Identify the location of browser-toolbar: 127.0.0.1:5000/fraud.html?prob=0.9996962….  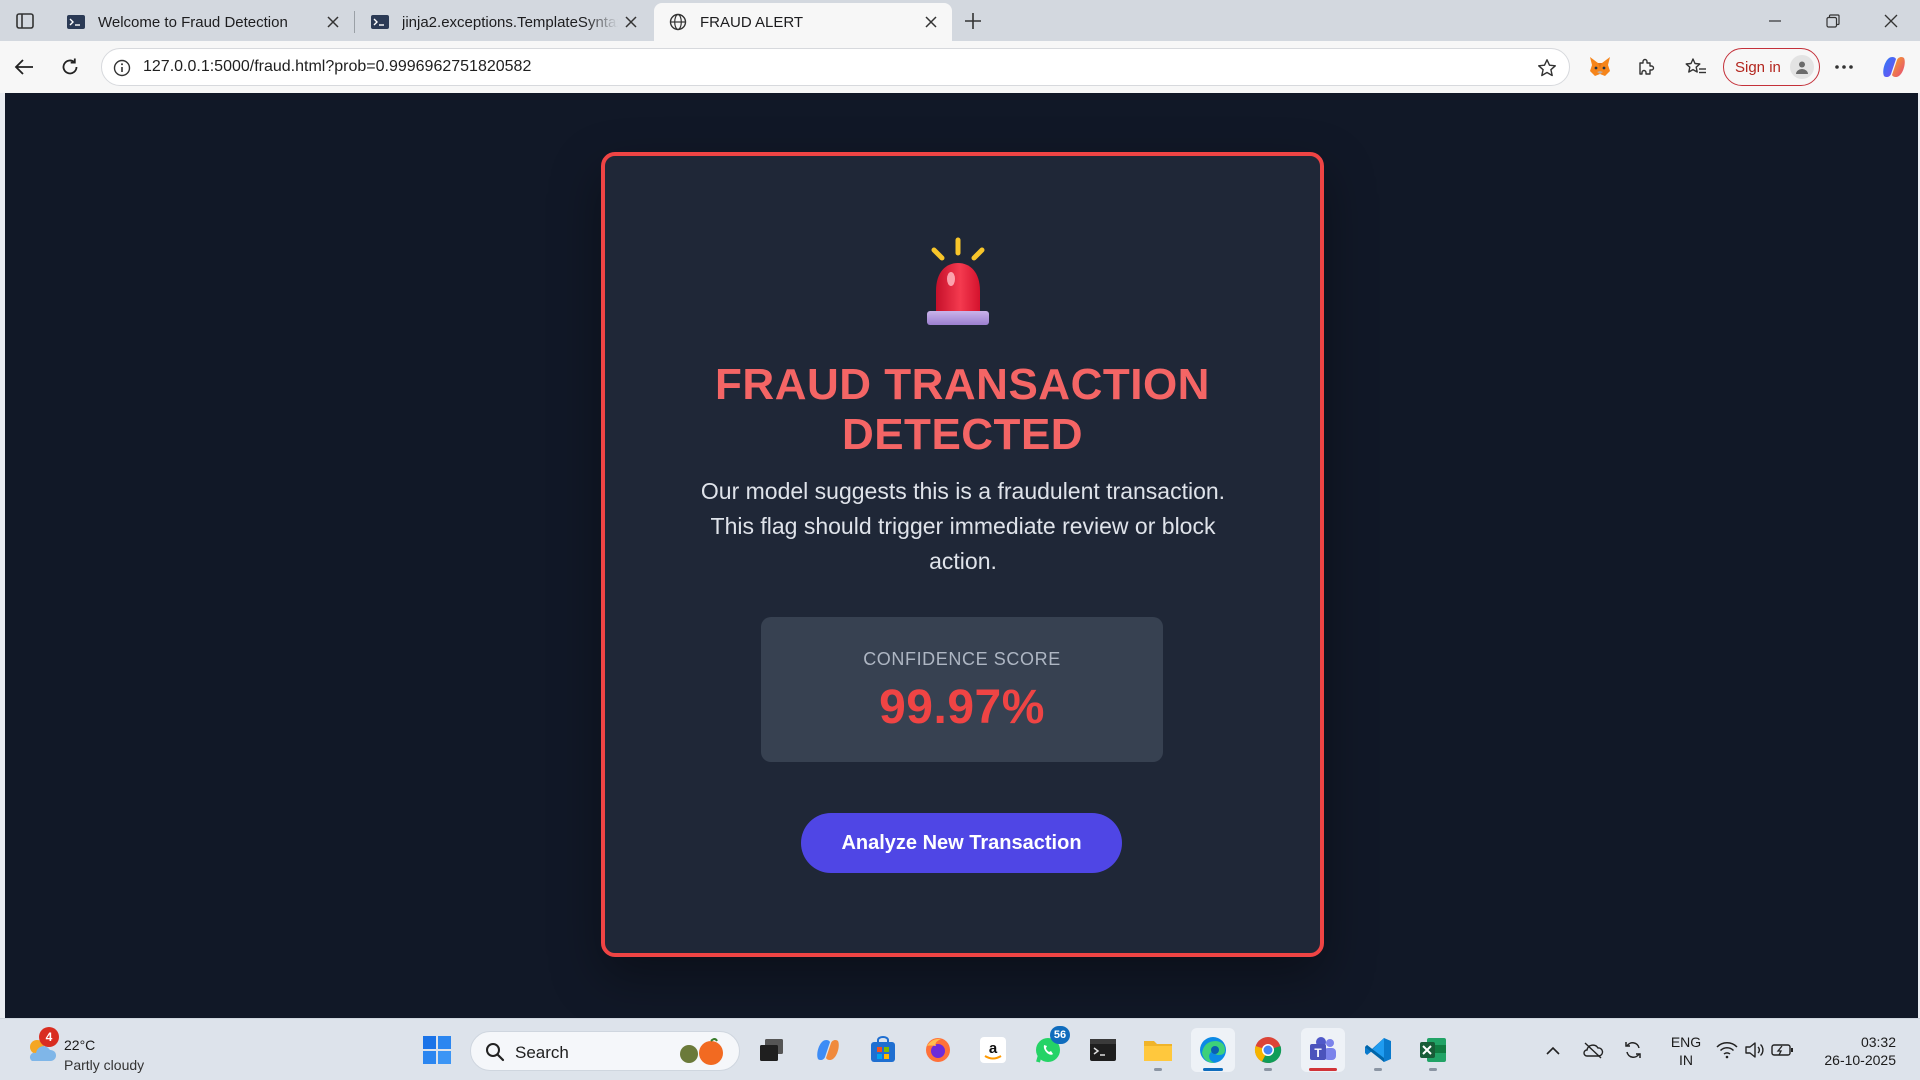
(960, 67).